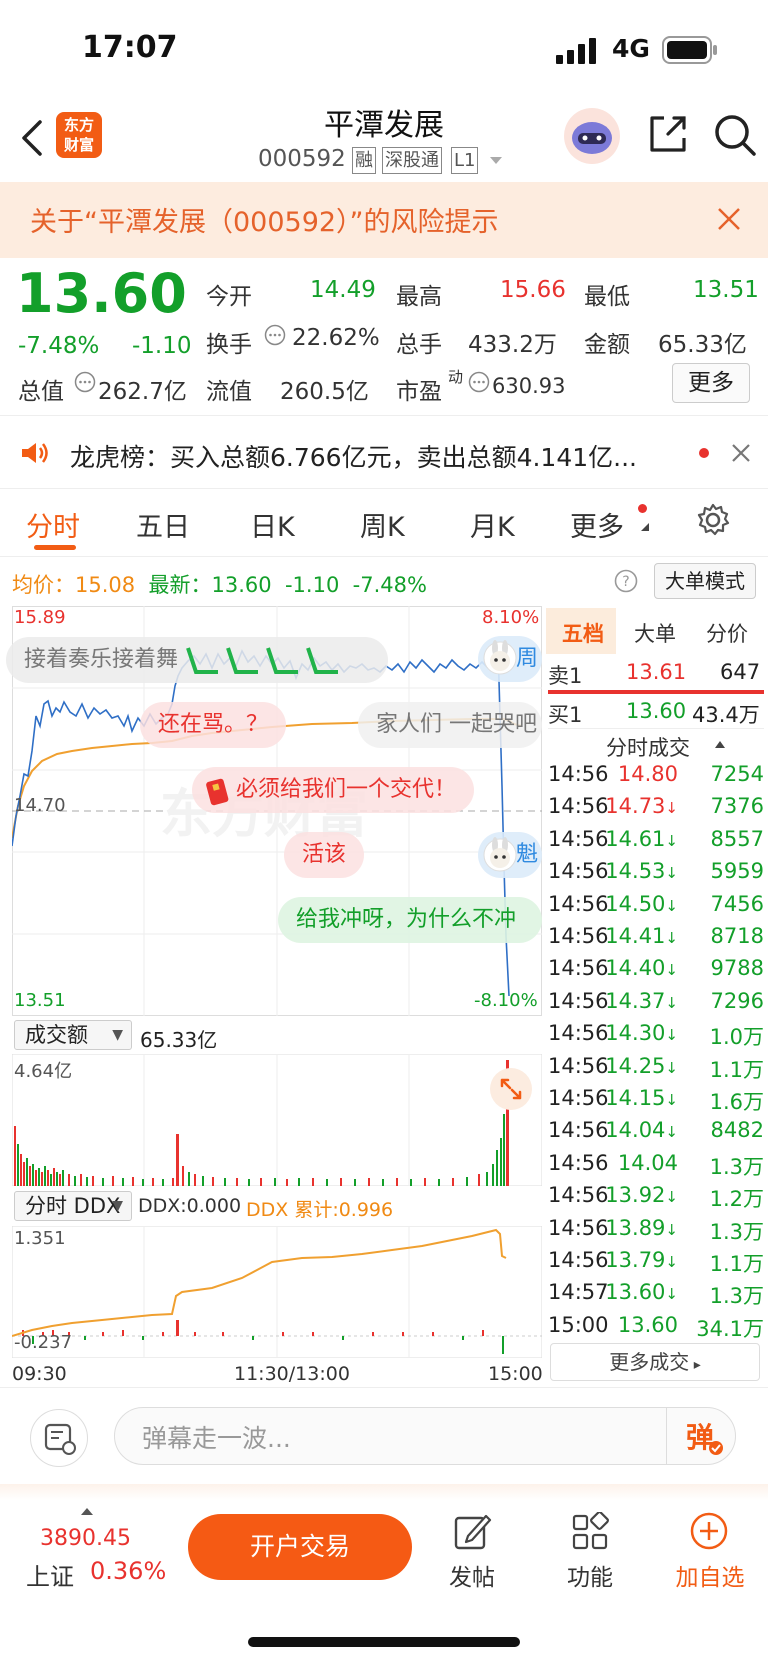  I want to click on big-order-mode-button: 大单模式, so click(705, 581).